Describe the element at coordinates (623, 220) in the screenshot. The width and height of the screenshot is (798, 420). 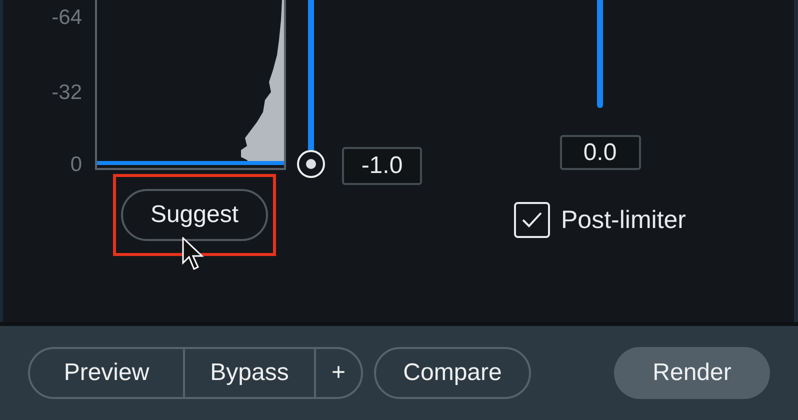
I see `checkbox-label: Post-limiter` at that location.